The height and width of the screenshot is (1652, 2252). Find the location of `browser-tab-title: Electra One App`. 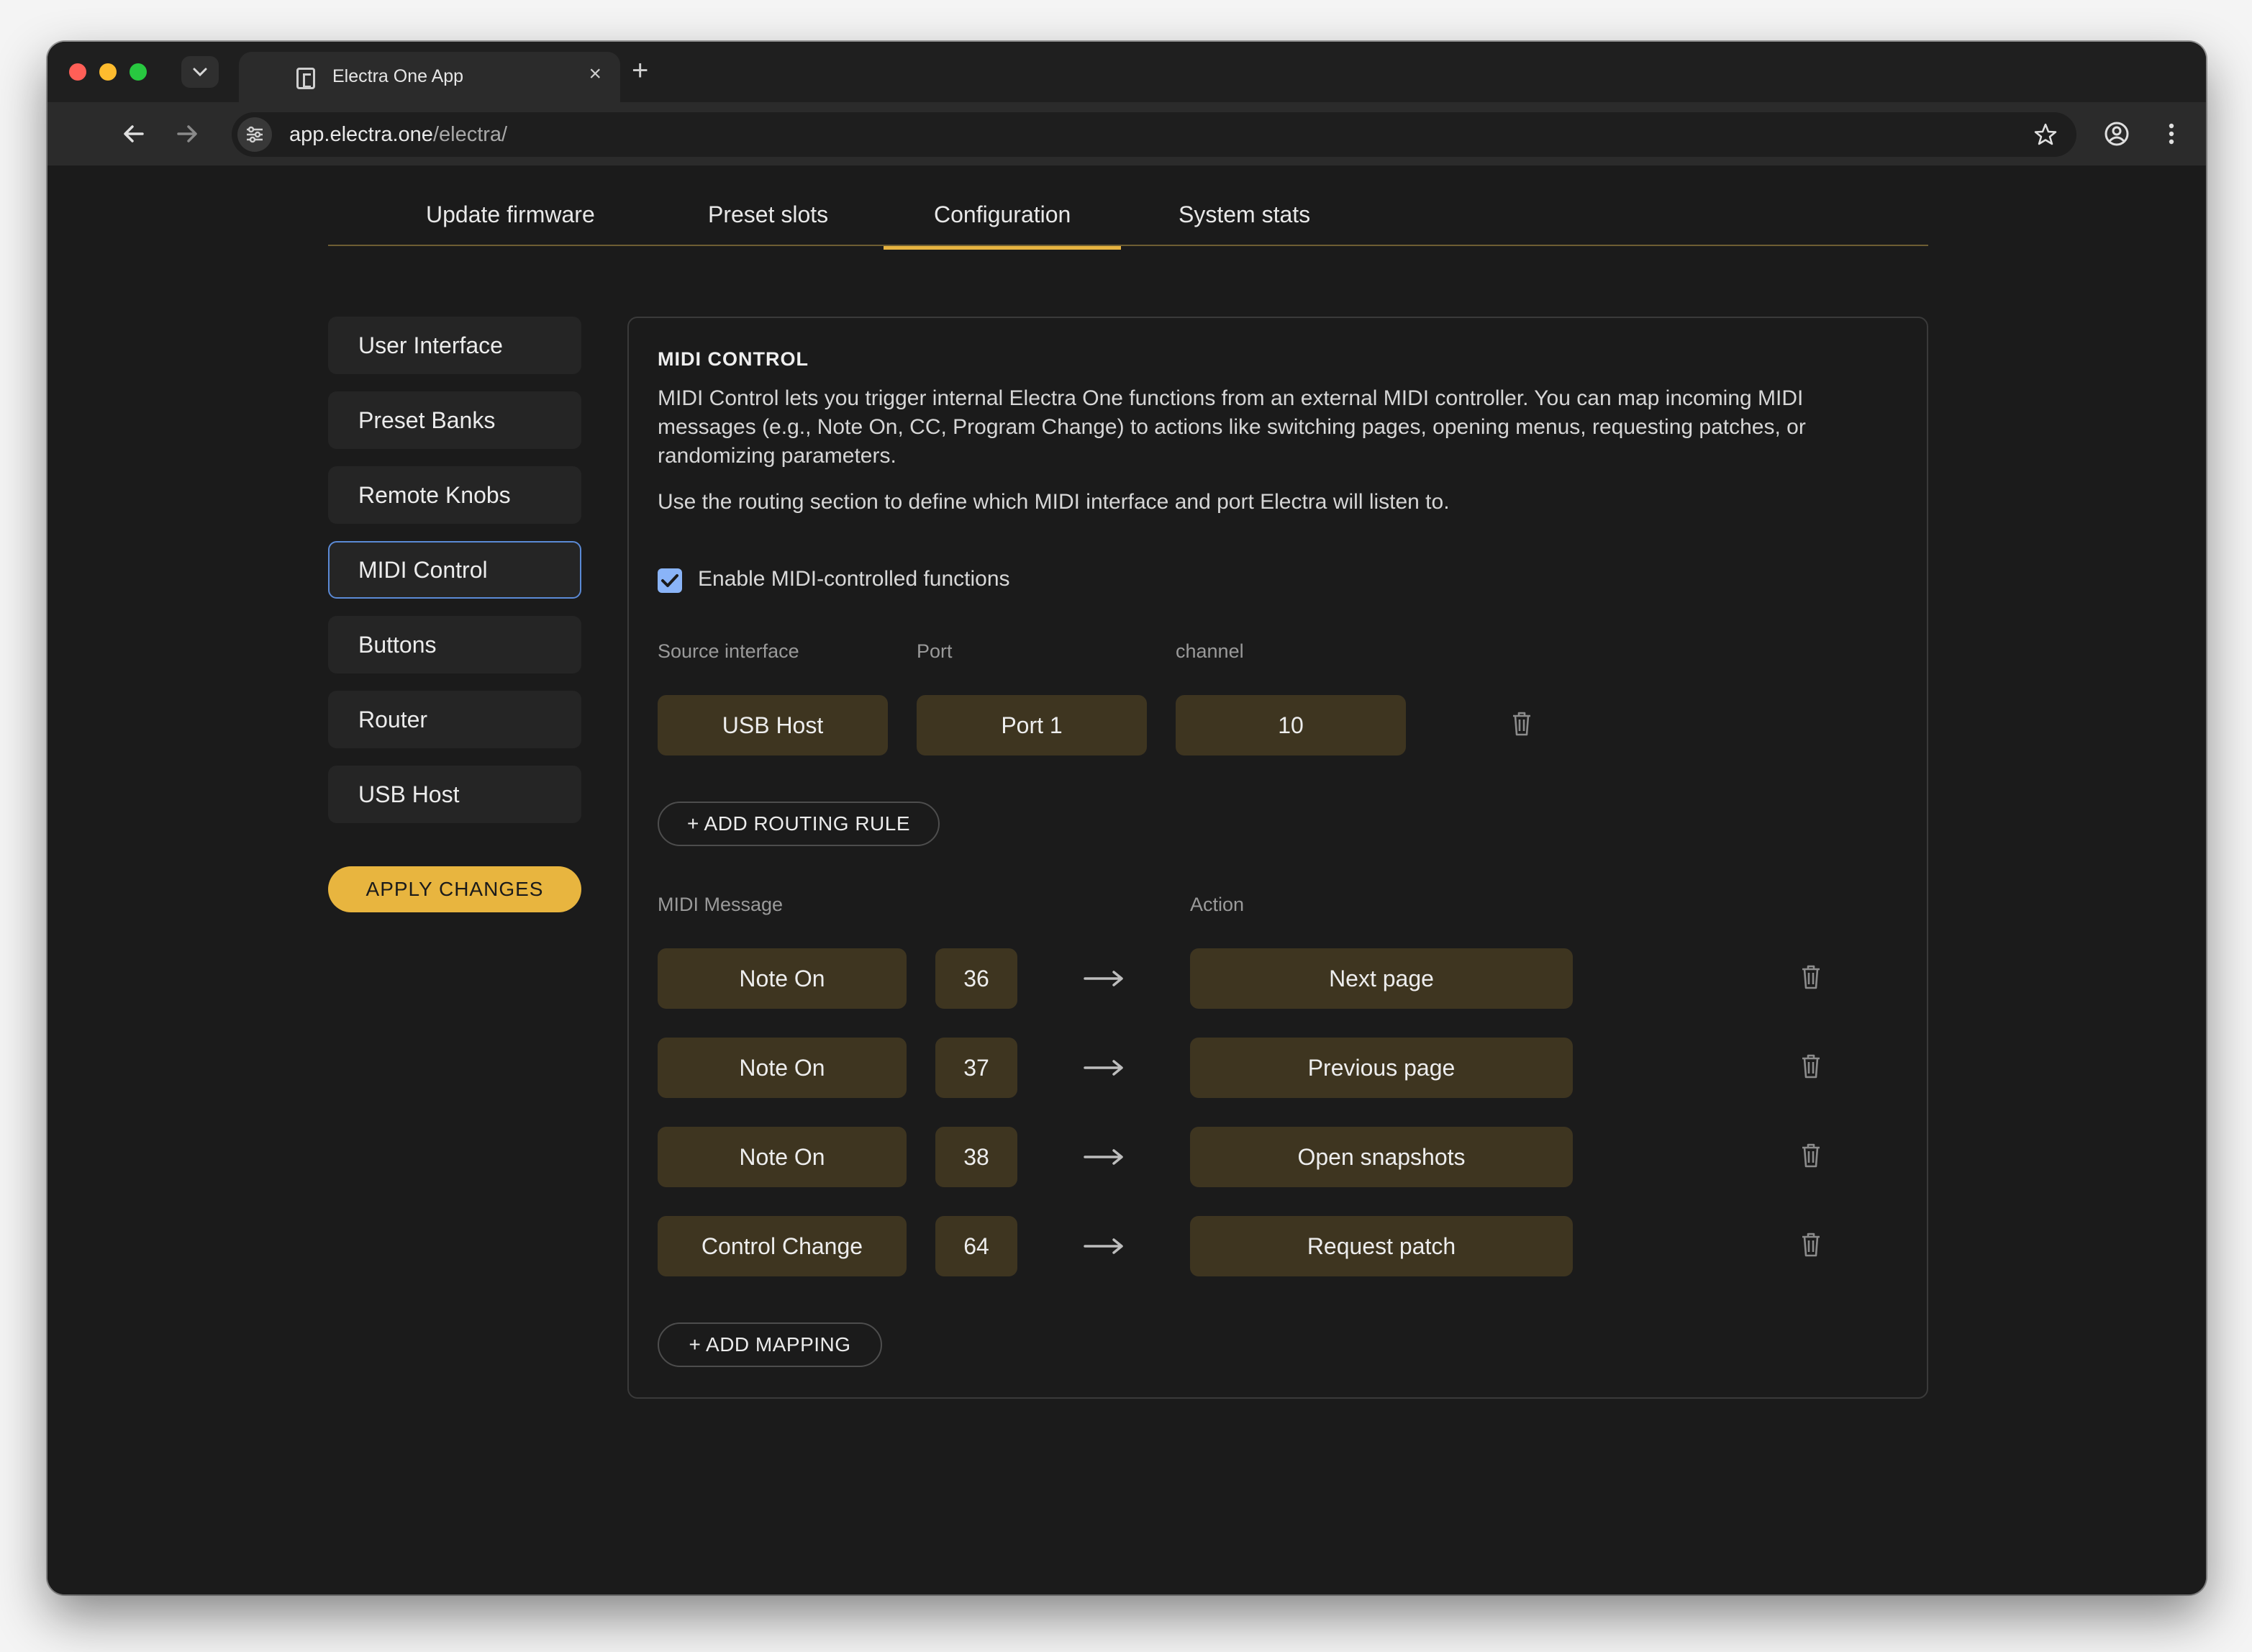

browser-tab-title: Electra One App is located at coordinates (398, 76).